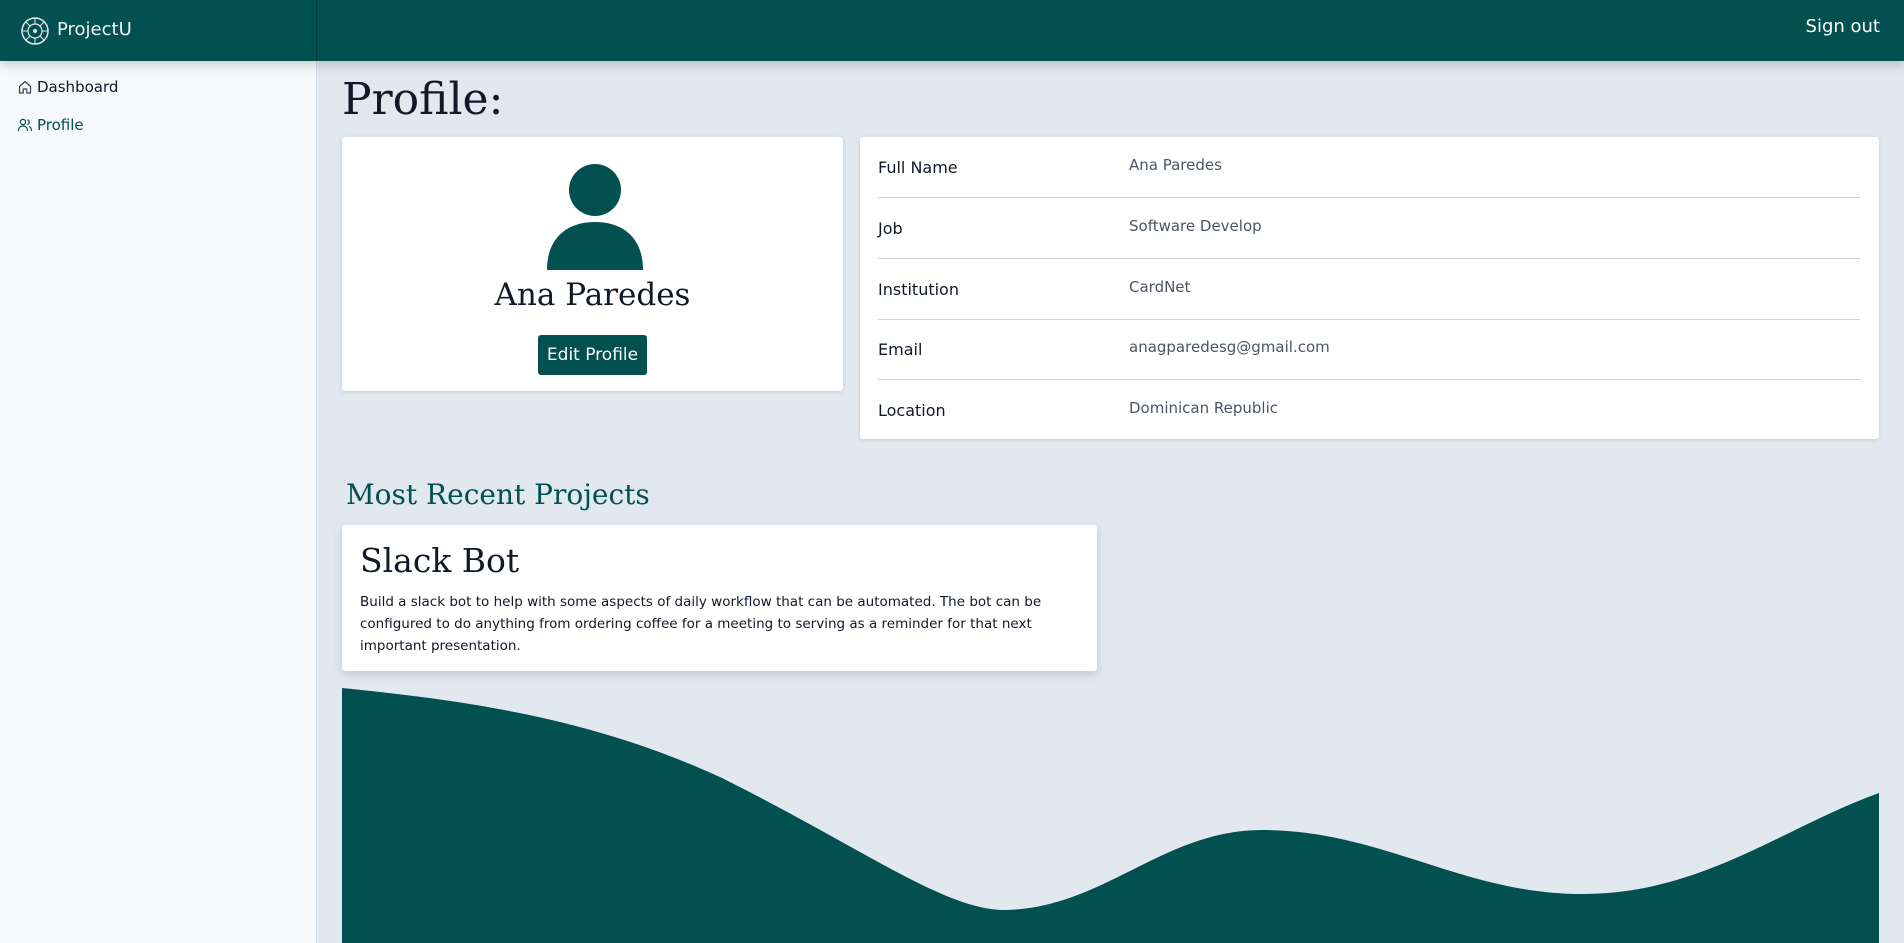 This screenshot has width=1904, height=943. Describe the element at coordinates (25, 87) in the screenshot. I see `home-icon` at that location.